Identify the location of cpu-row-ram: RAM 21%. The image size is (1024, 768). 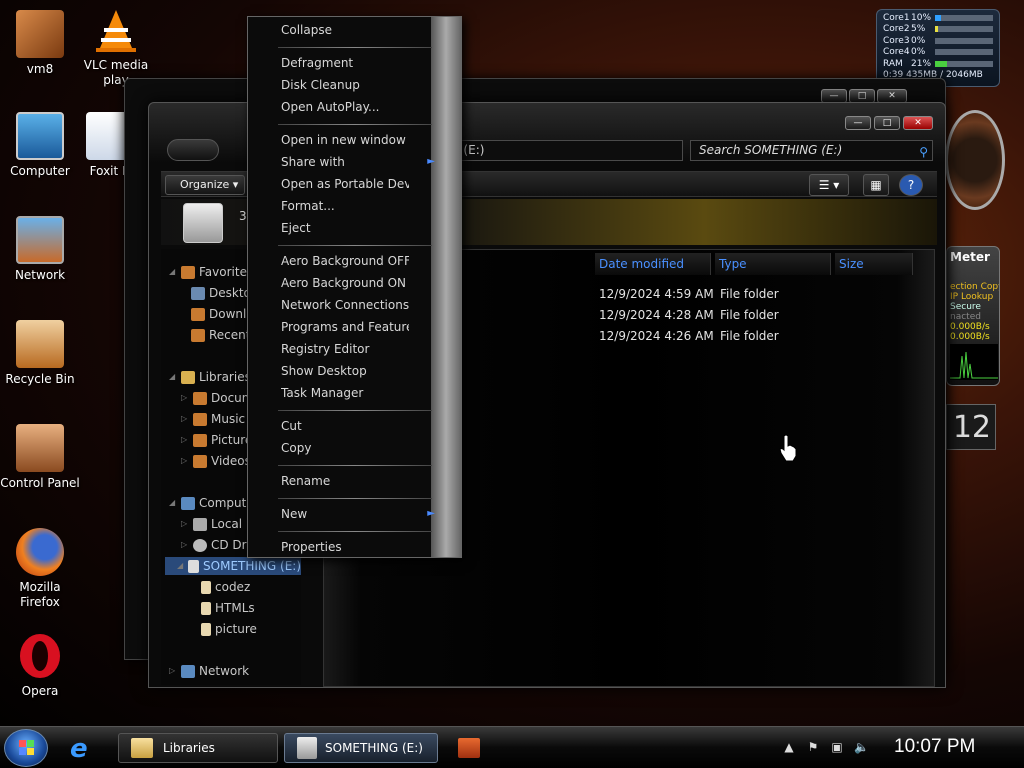
(938, 64).